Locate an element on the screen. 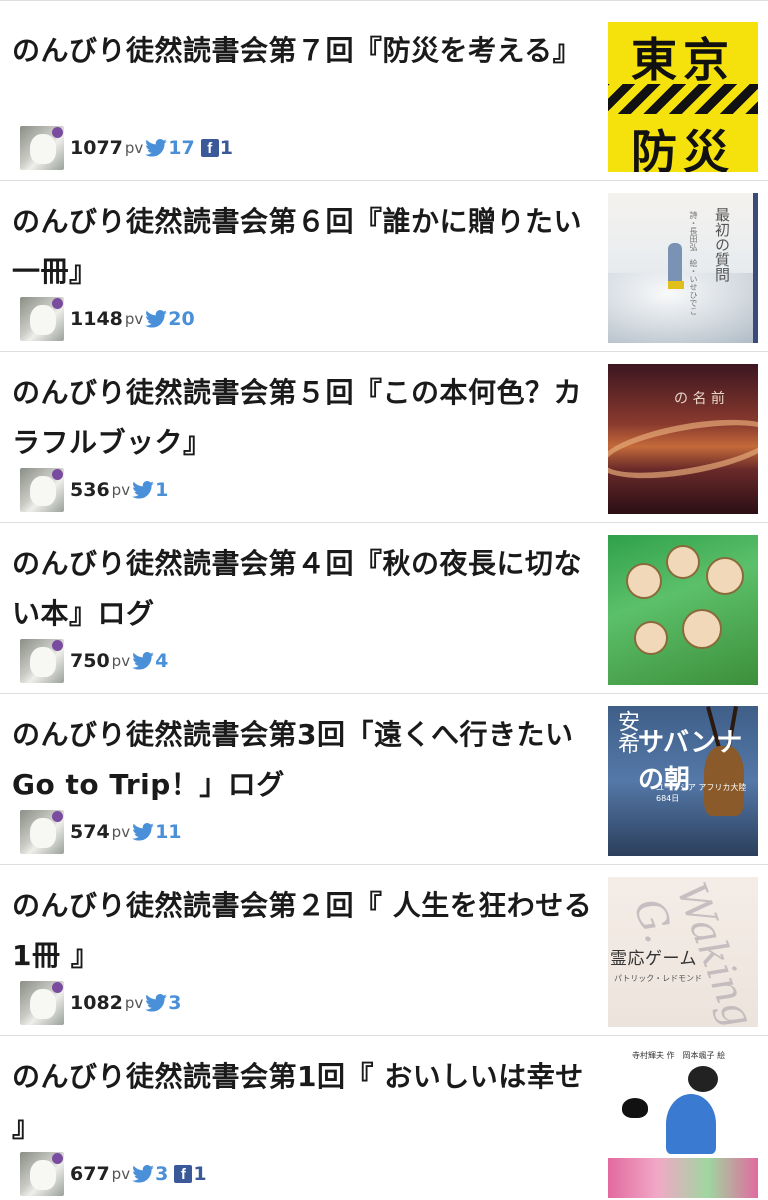 This screenshot has height=1200, width=768. pv-count: 1082 is located at coordinates (96, 1003).